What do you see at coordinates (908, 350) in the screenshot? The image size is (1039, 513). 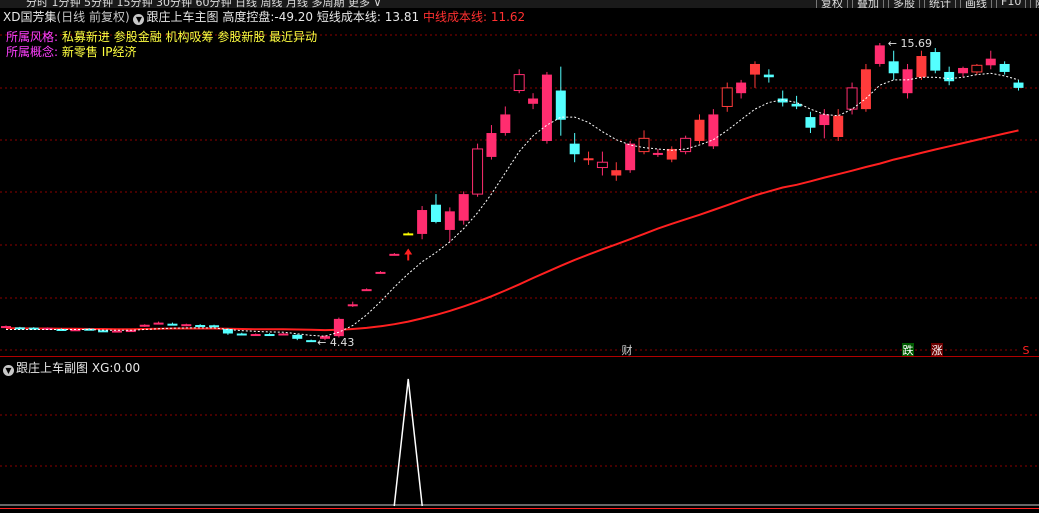 I see `fall-marker: 跌` at bounding box center [908, 350].